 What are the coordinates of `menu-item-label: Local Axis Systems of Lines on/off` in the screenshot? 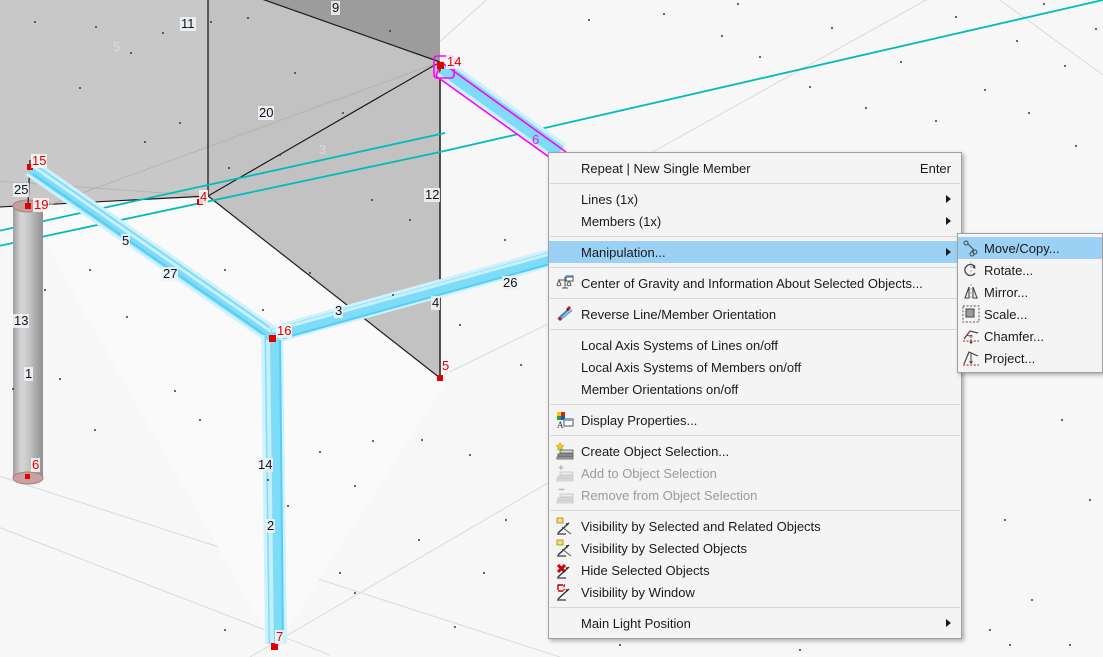 It's located at (680, 345).